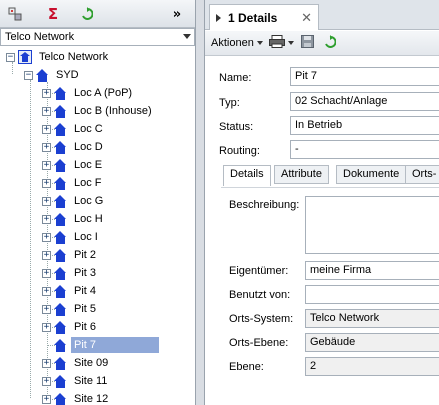  Describe the element at coordinates (372, 225) in the screenshot. I see `beschreibung-field` at that location.